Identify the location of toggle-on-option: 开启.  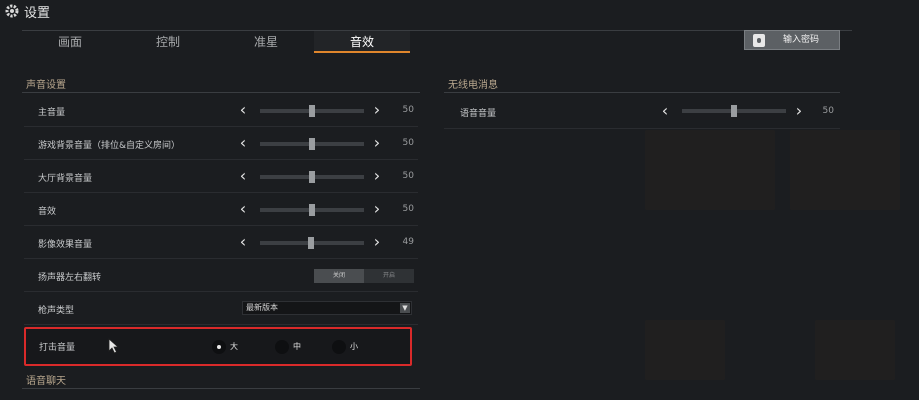
(389, 276).